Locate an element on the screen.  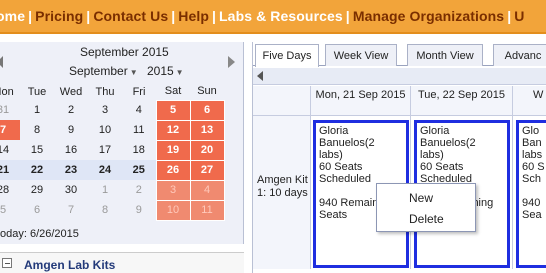
calendar-day-weekend: 6 is located at coordinates (207, 110).